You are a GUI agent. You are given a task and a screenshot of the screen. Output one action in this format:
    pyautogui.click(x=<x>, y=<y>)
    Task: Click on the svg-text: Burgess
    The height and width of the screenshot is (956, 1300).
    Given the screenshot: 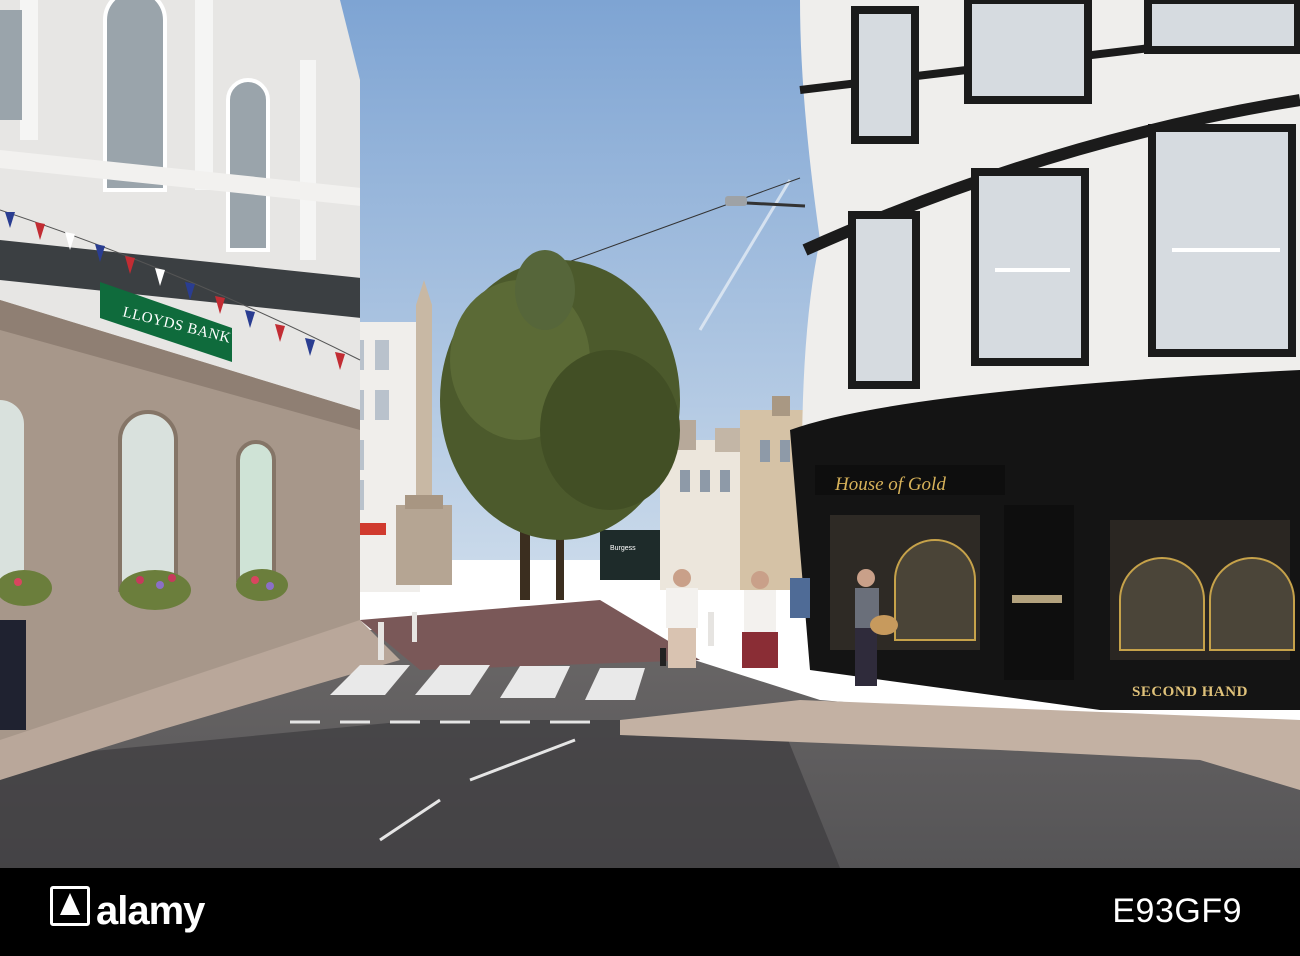 What is the action you would take?
    pyautogui.click(x=623, y=548)
    